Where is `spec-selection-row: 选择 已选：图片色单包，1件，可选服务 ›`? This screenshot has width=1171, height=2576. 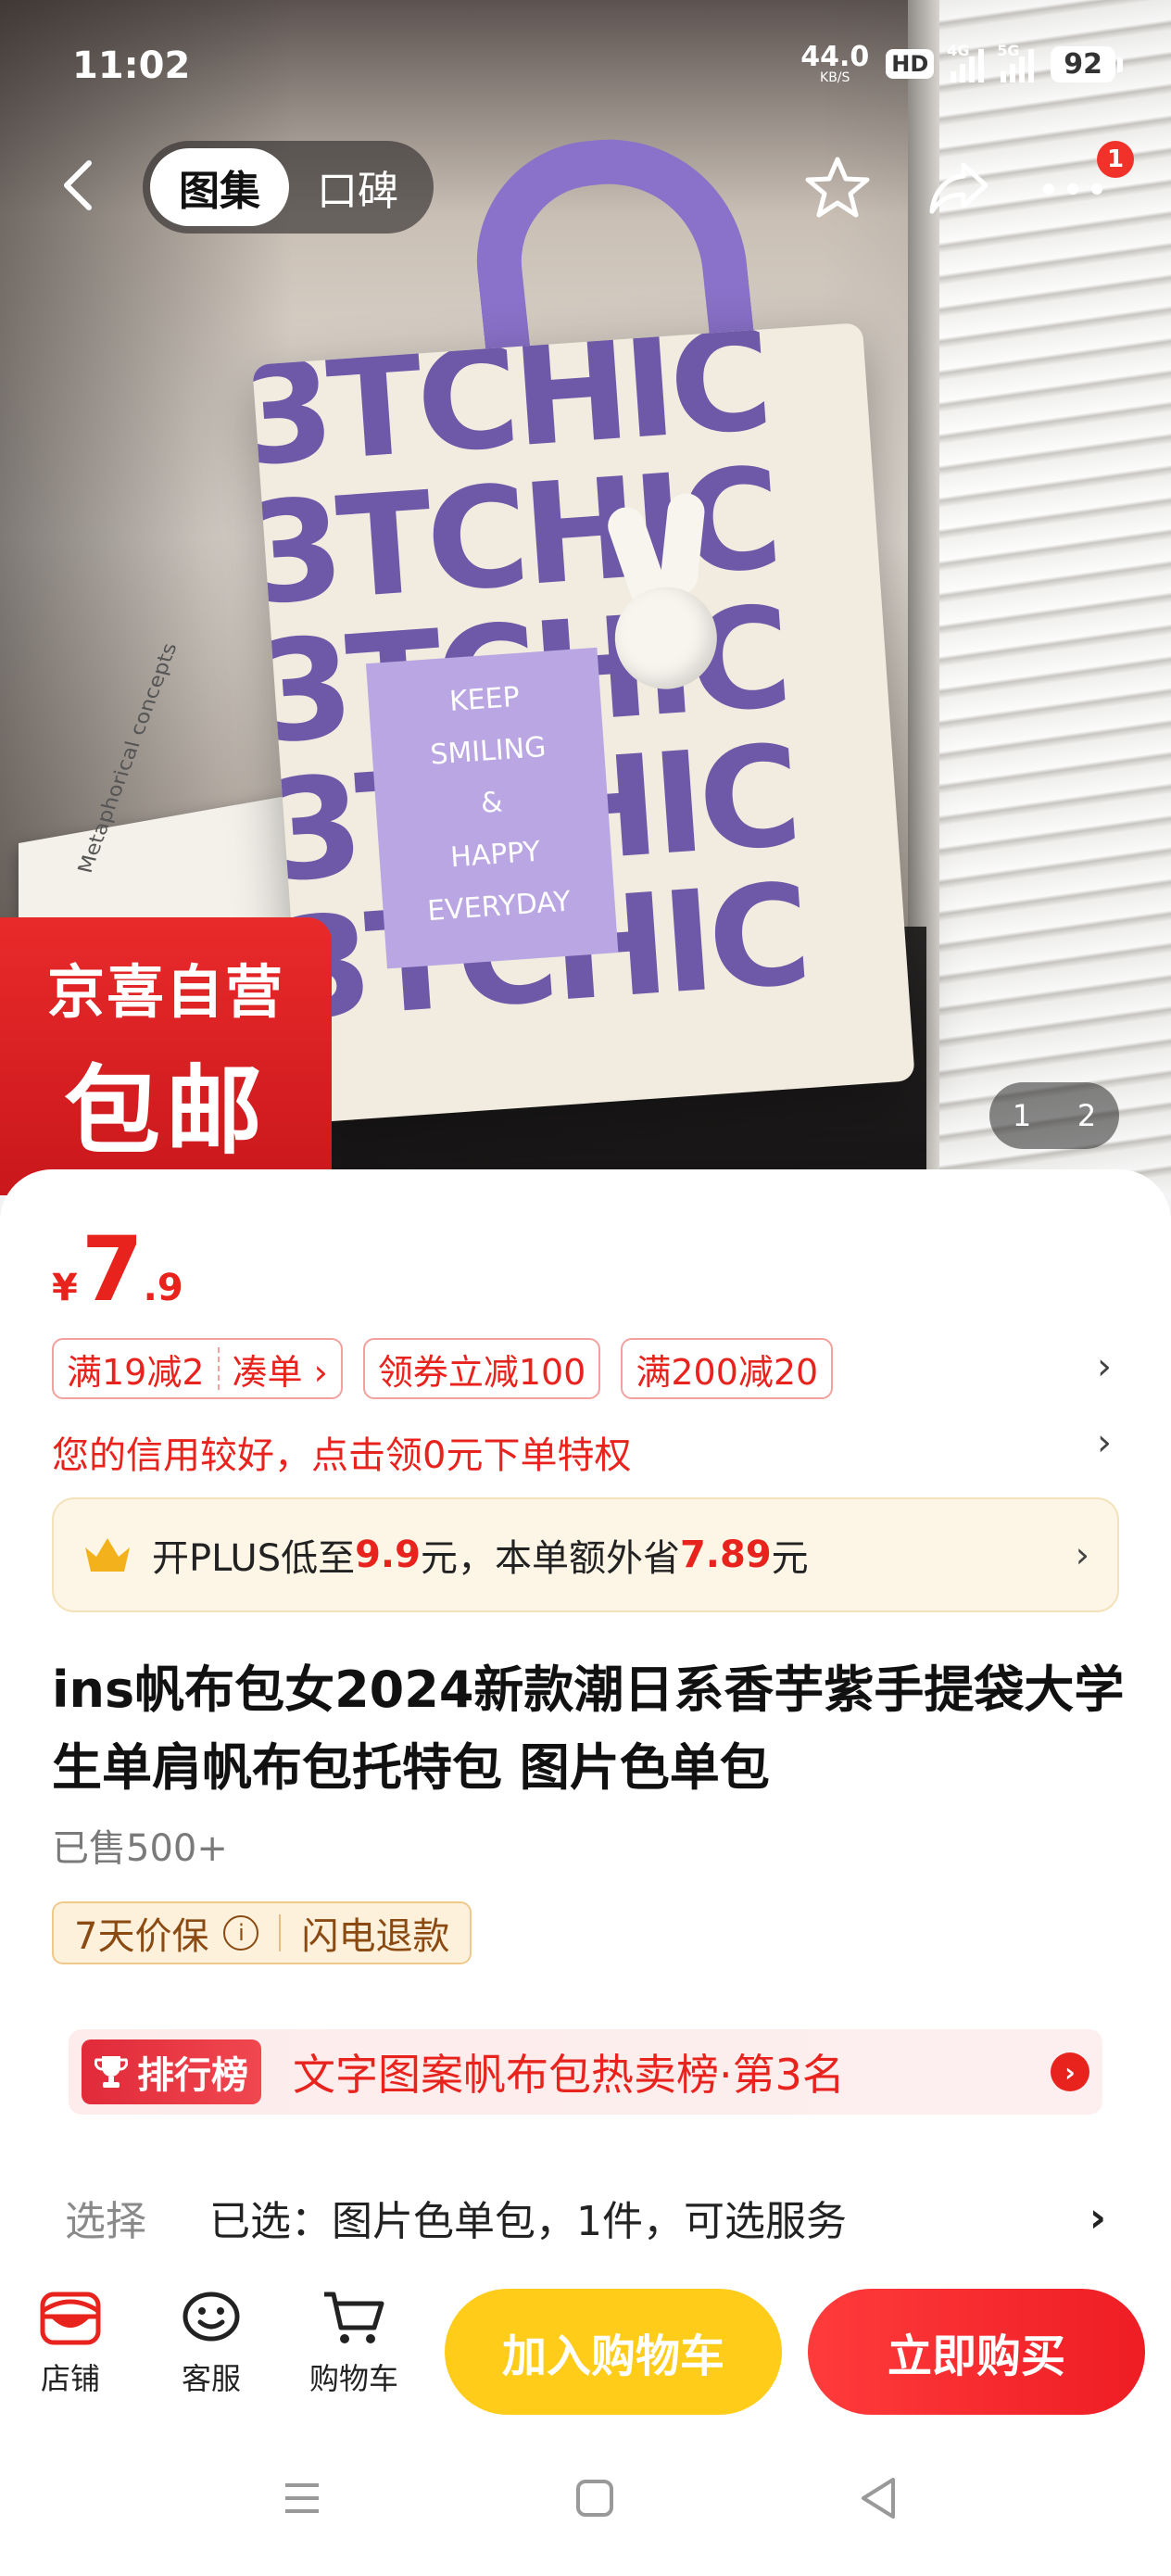 spec-selection-row: 选择 已选：图片色单包，1件，可选服务 › is located at coordinates (585, 2217).